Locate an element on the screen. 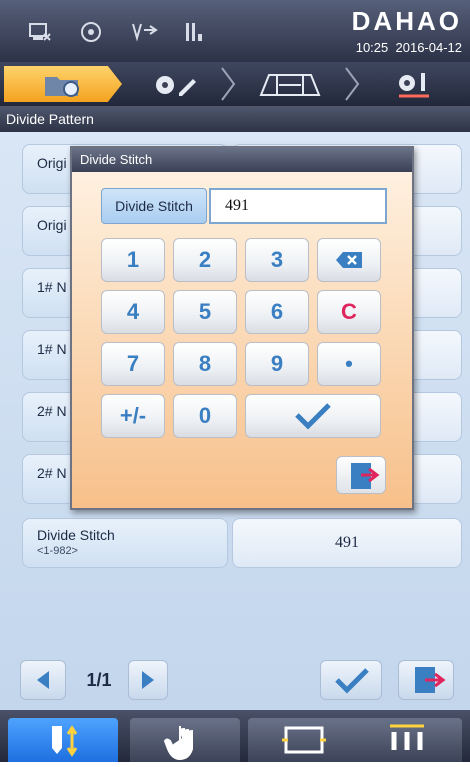 The image size is (470, 767). three-needles-icon is located at coordinates (407, 737).